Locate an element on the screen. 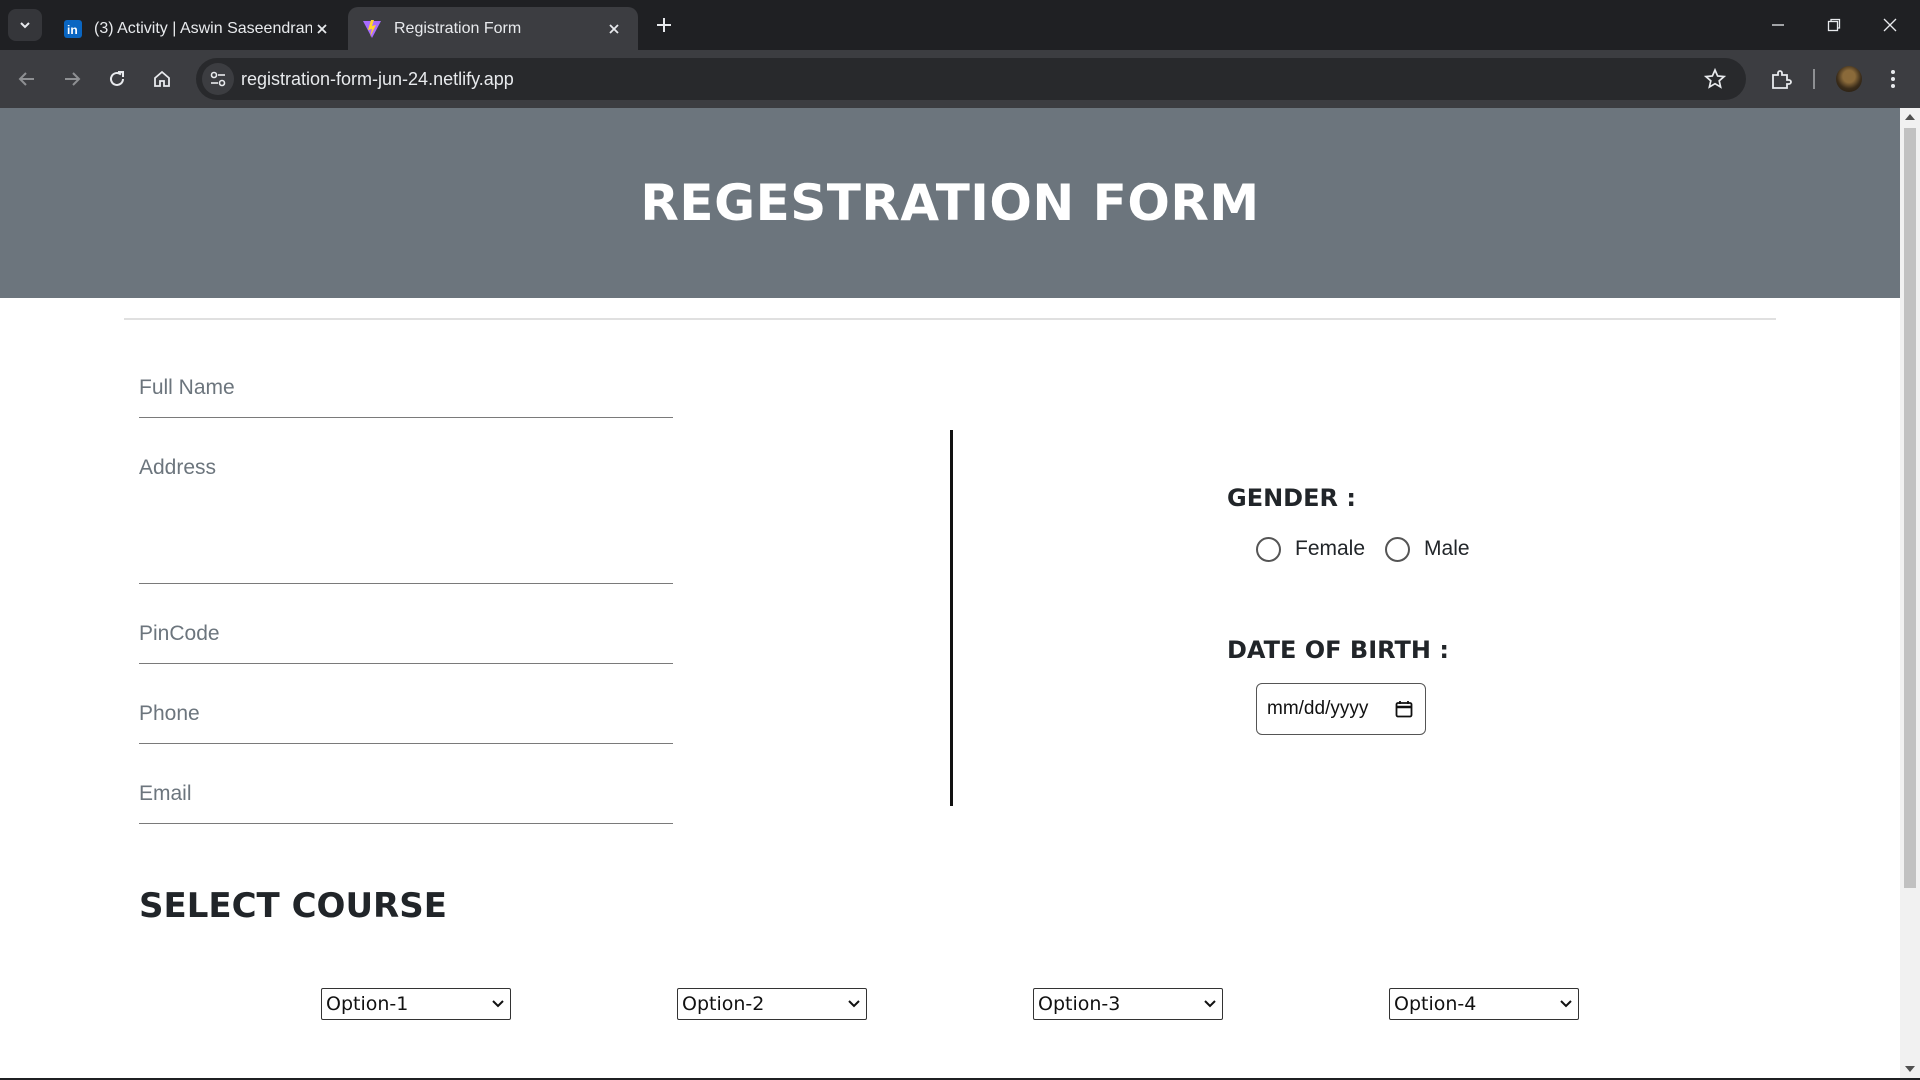 The width and height of the screenshot is (1920, 1080). page-title: REGESTRATION FORM is located at coordinates (950, 203).